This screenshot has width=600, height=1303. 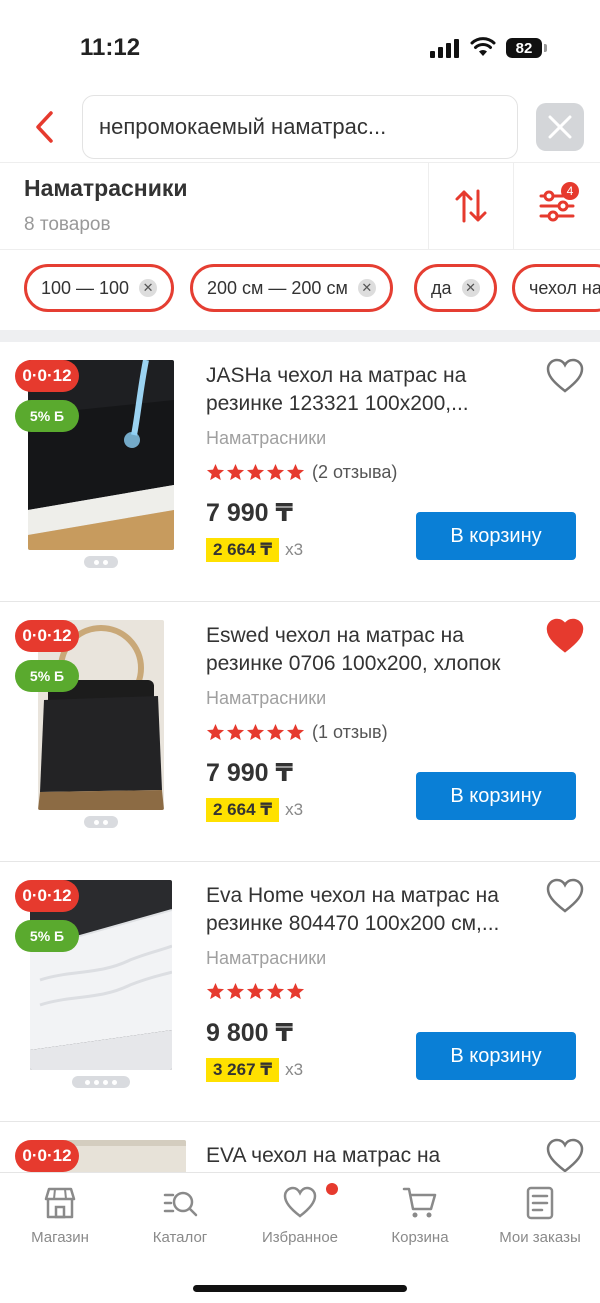 I want to click on back-arrow-icon, so click(x=44, y=127).